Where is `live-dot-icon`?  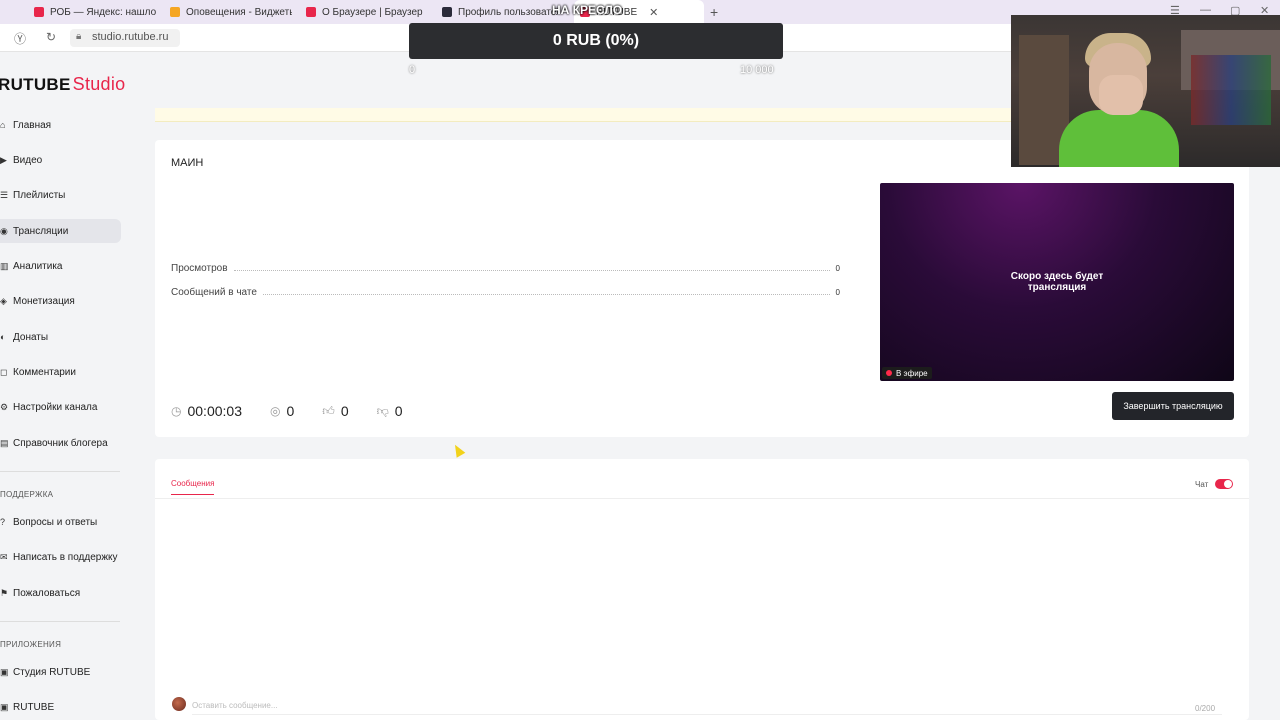 live-dot-icon is located at coordinates (889, 373).